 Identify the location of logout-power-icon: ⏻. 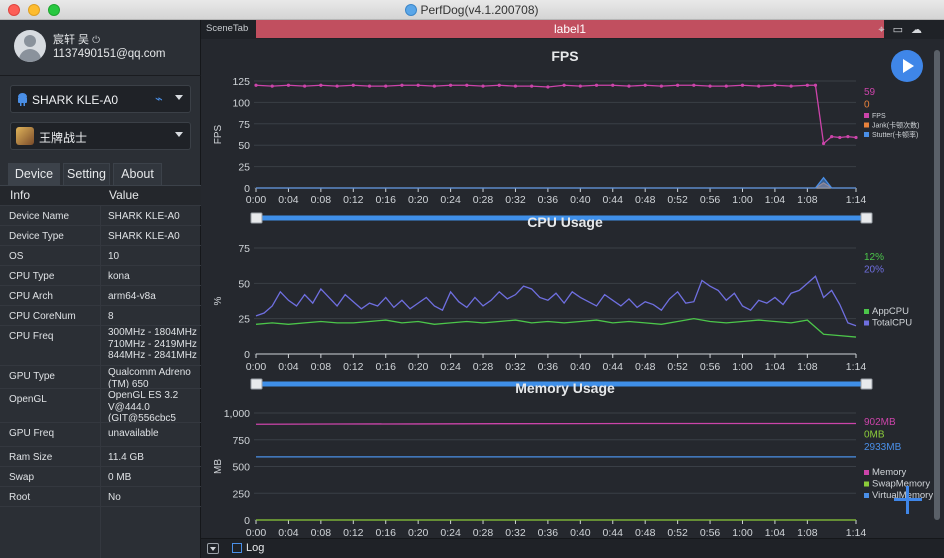
(96, 40).